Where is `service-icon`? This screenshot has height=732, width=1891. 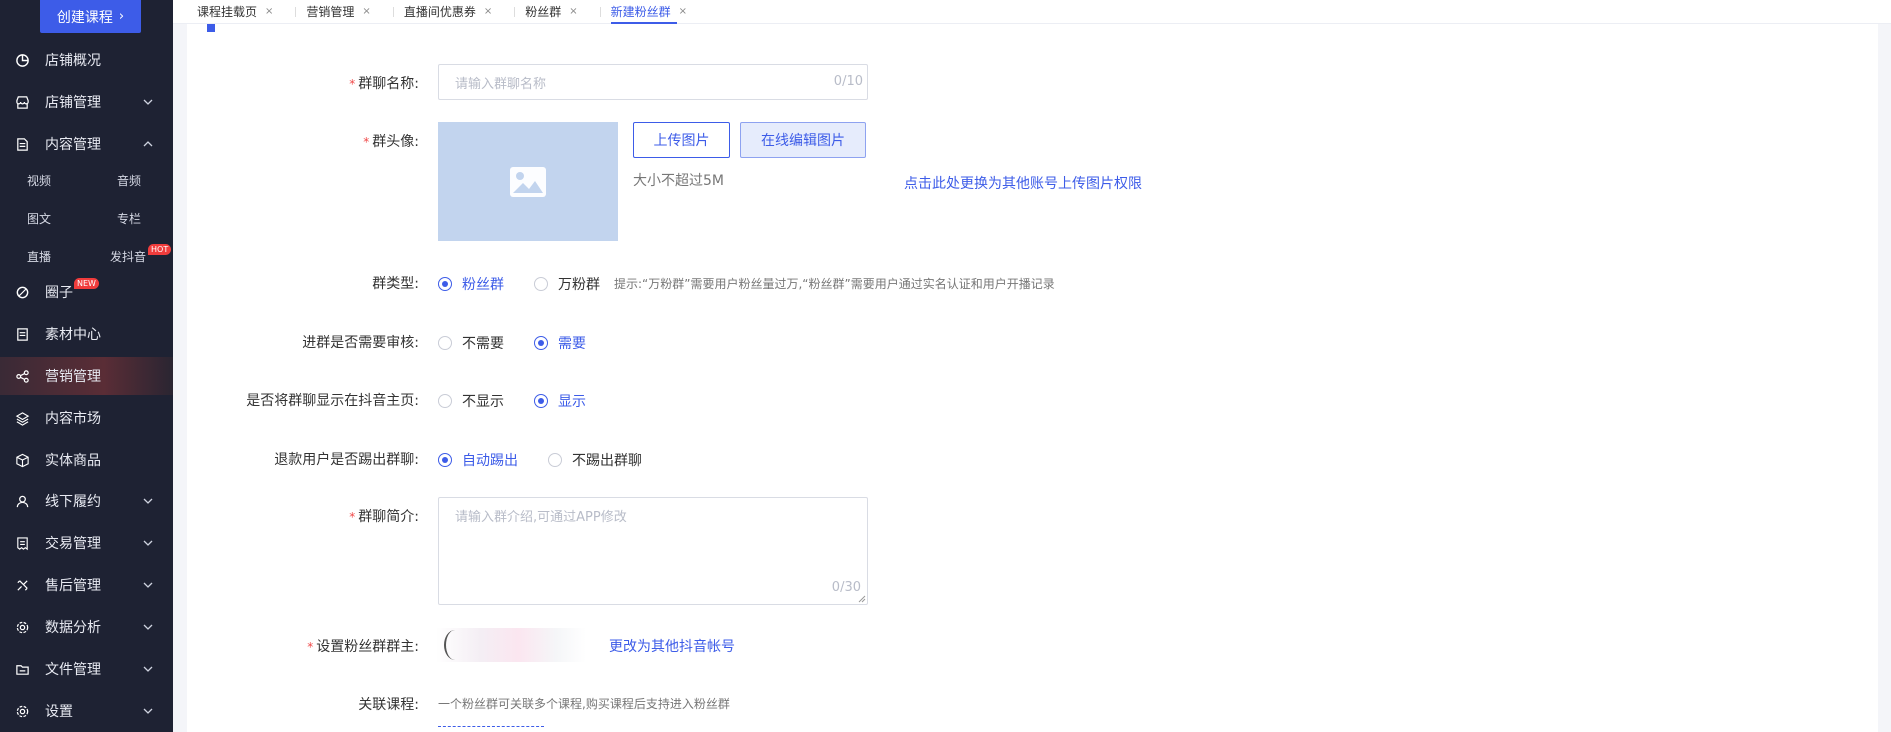
service-icon is located at coordinates (22, 585).